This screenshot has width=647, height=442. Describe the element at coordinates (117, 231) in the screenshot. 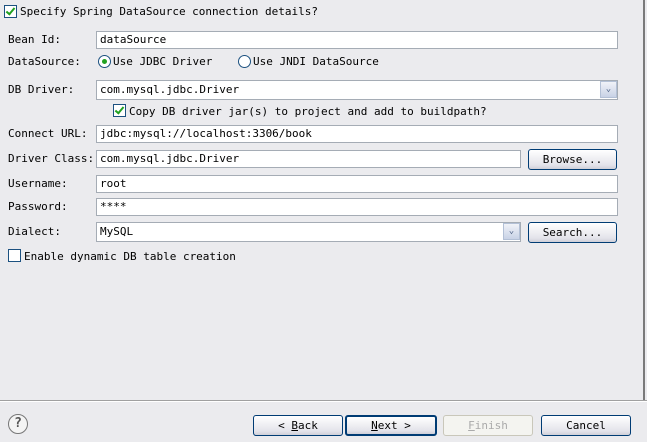

I see `dialect-value: MySQL` at that location.